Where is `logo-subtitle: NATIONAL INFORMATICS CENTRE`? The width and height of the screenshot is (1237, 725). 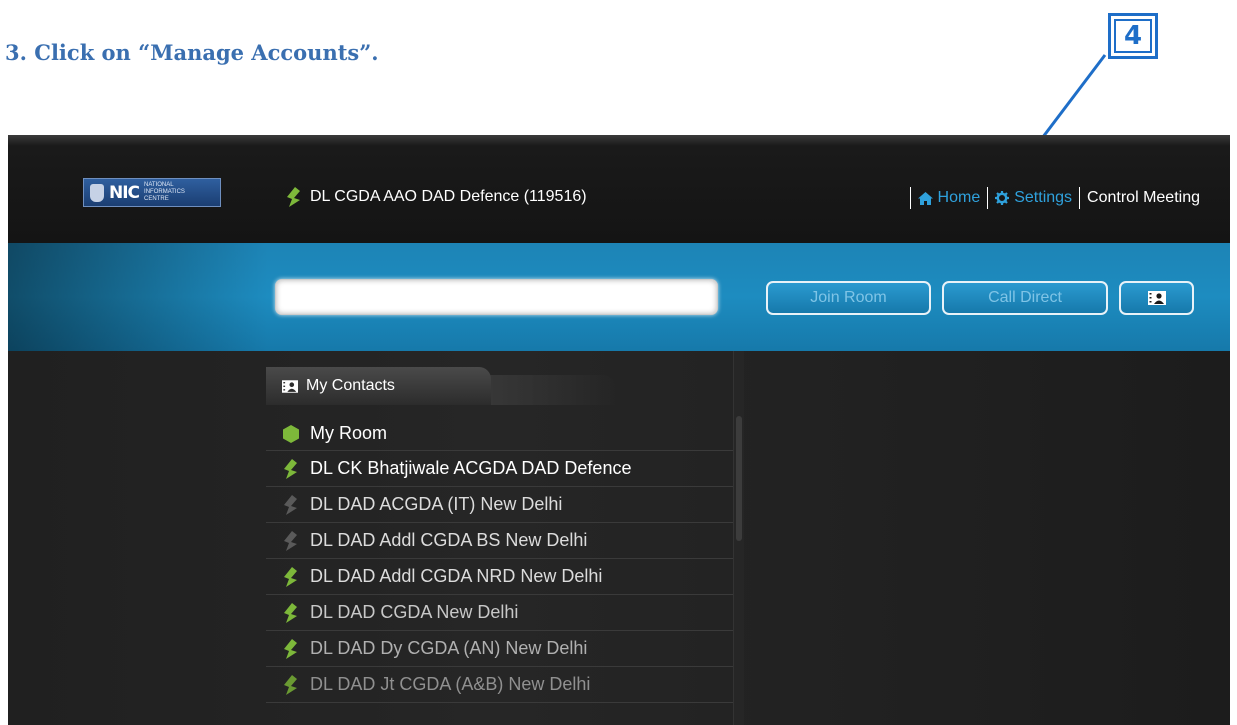 logo-subtitle: NATIONAL INFORMATICS CENTRE is located at coordinates (164, 192).